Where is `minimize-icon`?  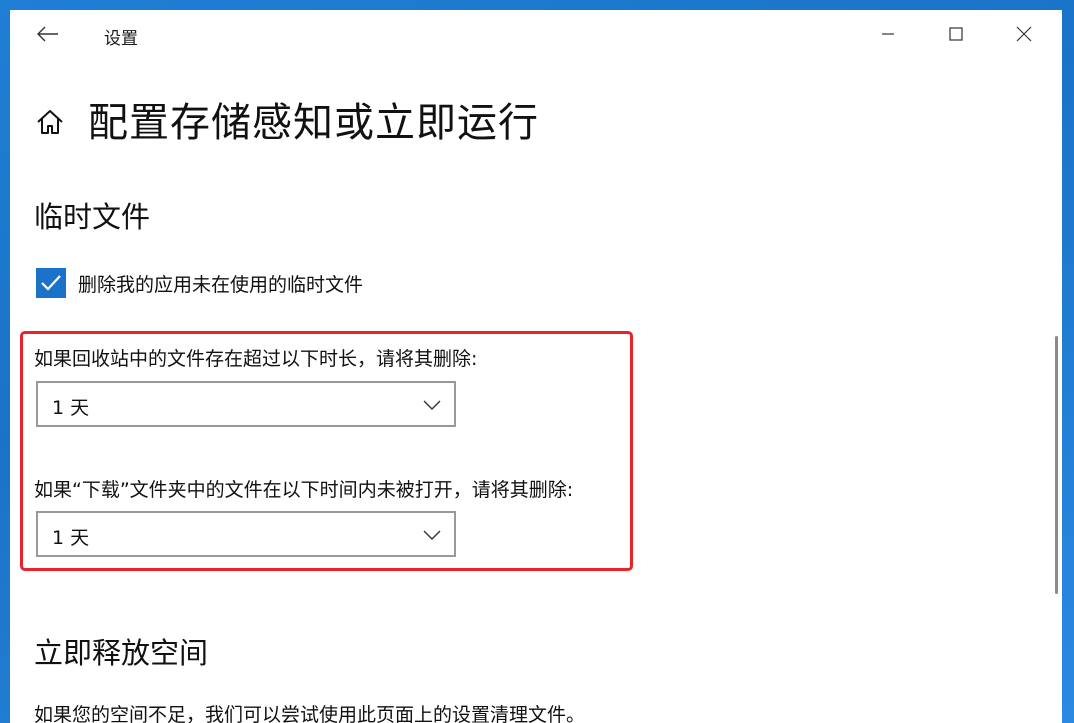
minimize-icon is located at coordinates (888, 34).